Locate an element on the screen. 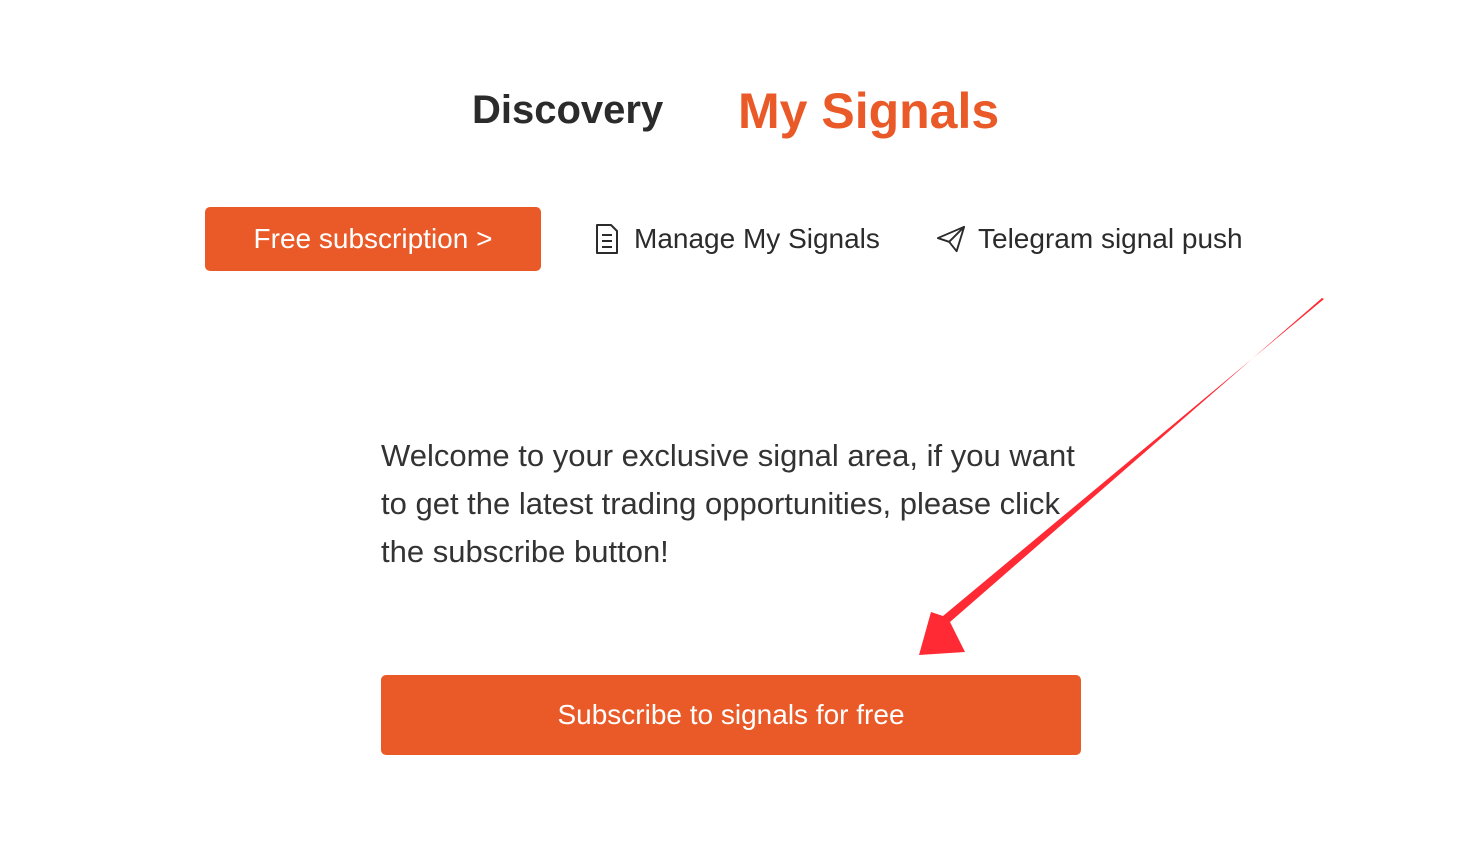 Image resolution: width=1470 pixels, height=850 pixels. manage-my-signals-label: Manage My Signals is located at coordinates (757, 238).